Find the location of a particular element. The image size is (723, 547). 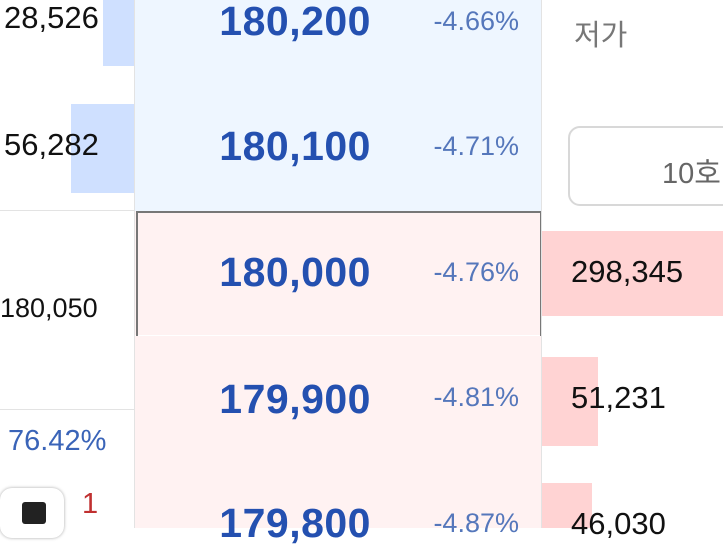

bid-quantity: 46,030 is located at coordinates (618, 524).